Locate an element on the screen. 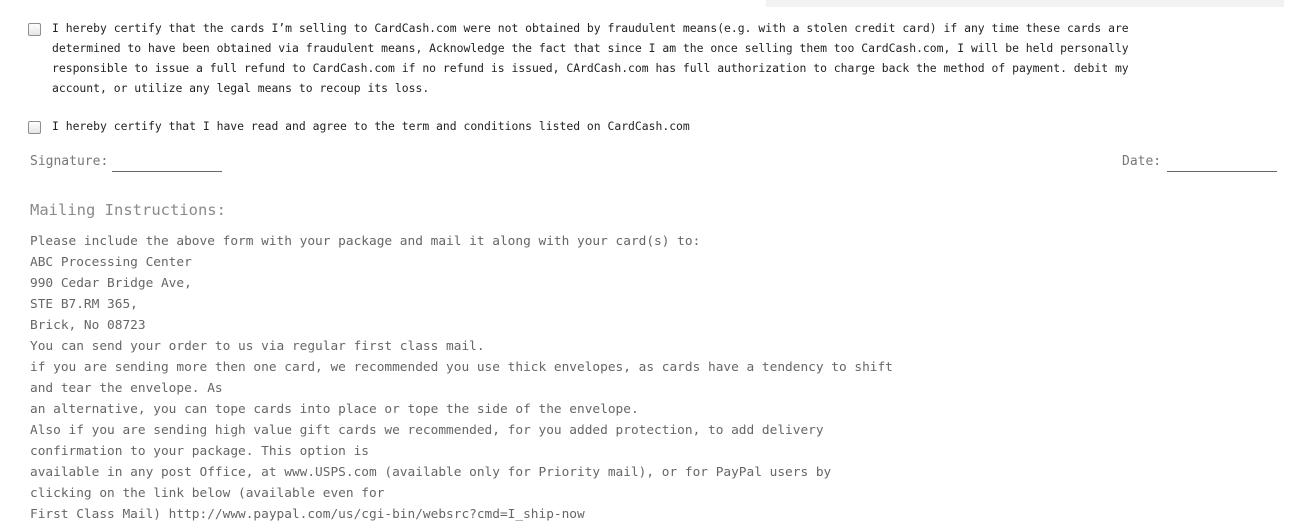  mailing-line-address-suite: STE B7.RM 365, is located at coordinates (84, 304).